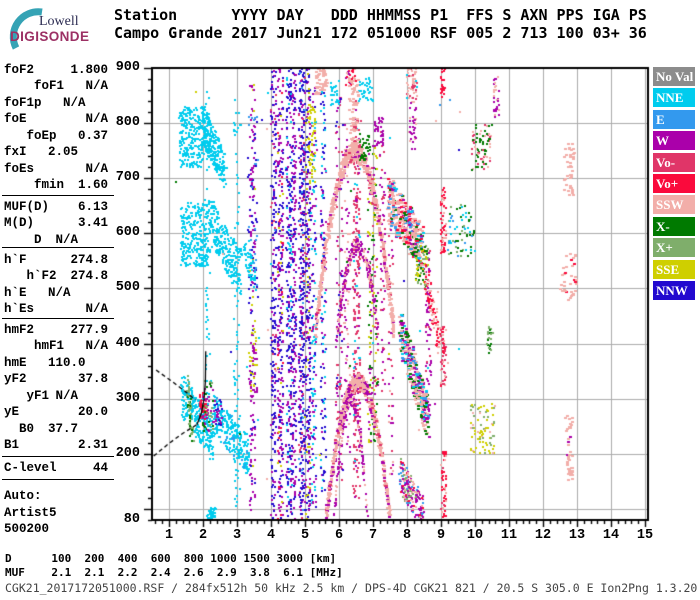 This screenshot has width=700, height=600. What do you see at coordinates (62, 428) in the screenshot?
I see `param-value: 37.7` at bounding box center [62, 428].